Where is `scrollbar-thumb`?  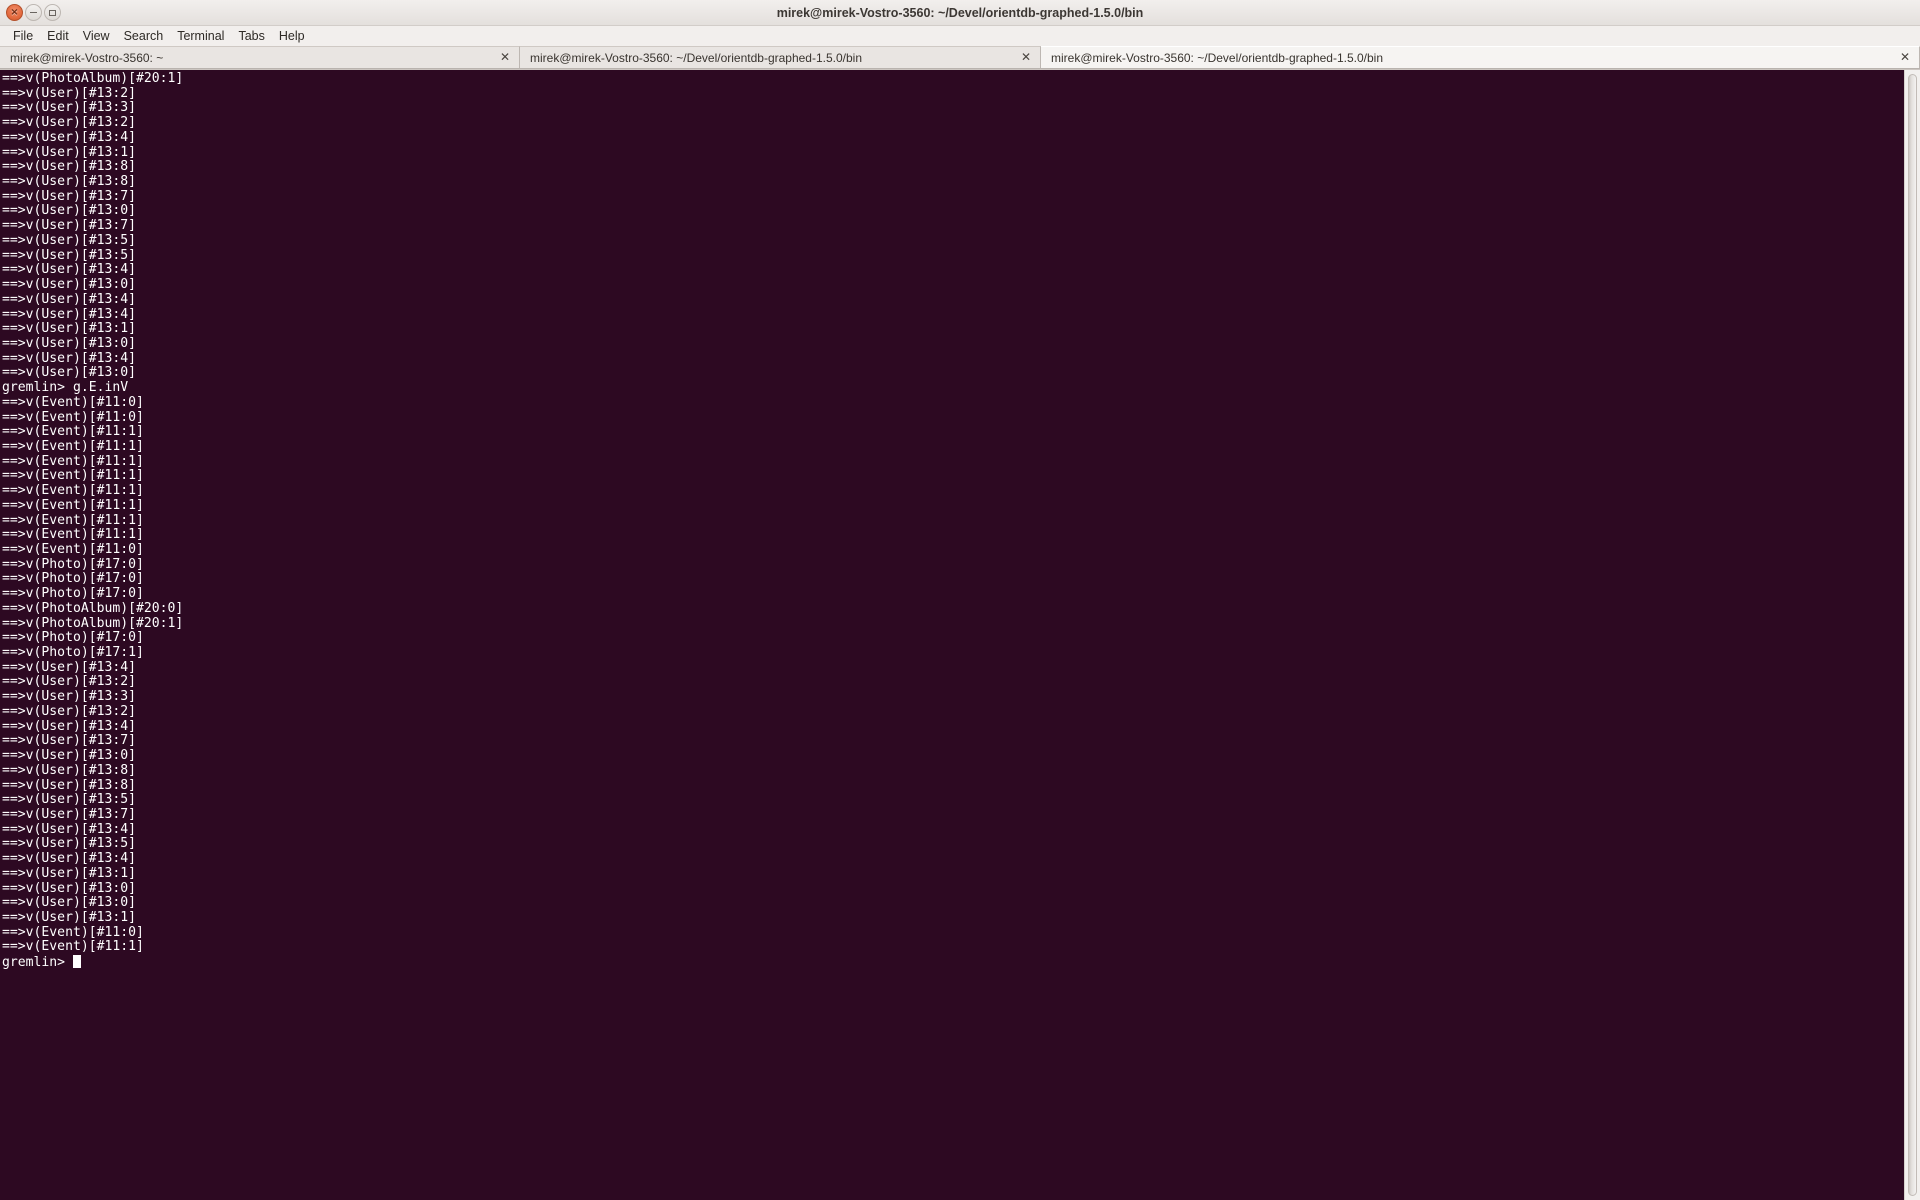 scrollbar-thumb is located at coordinates (1912, 635).